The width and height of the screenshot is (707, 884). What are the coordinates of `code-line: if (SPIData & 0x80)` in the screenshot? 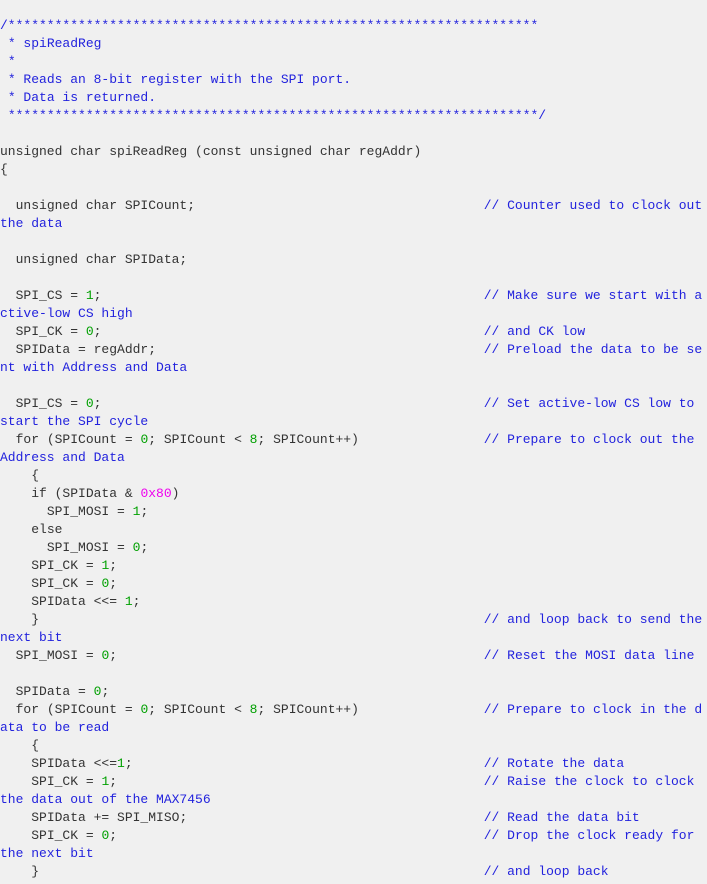 It's located at (353, 494).